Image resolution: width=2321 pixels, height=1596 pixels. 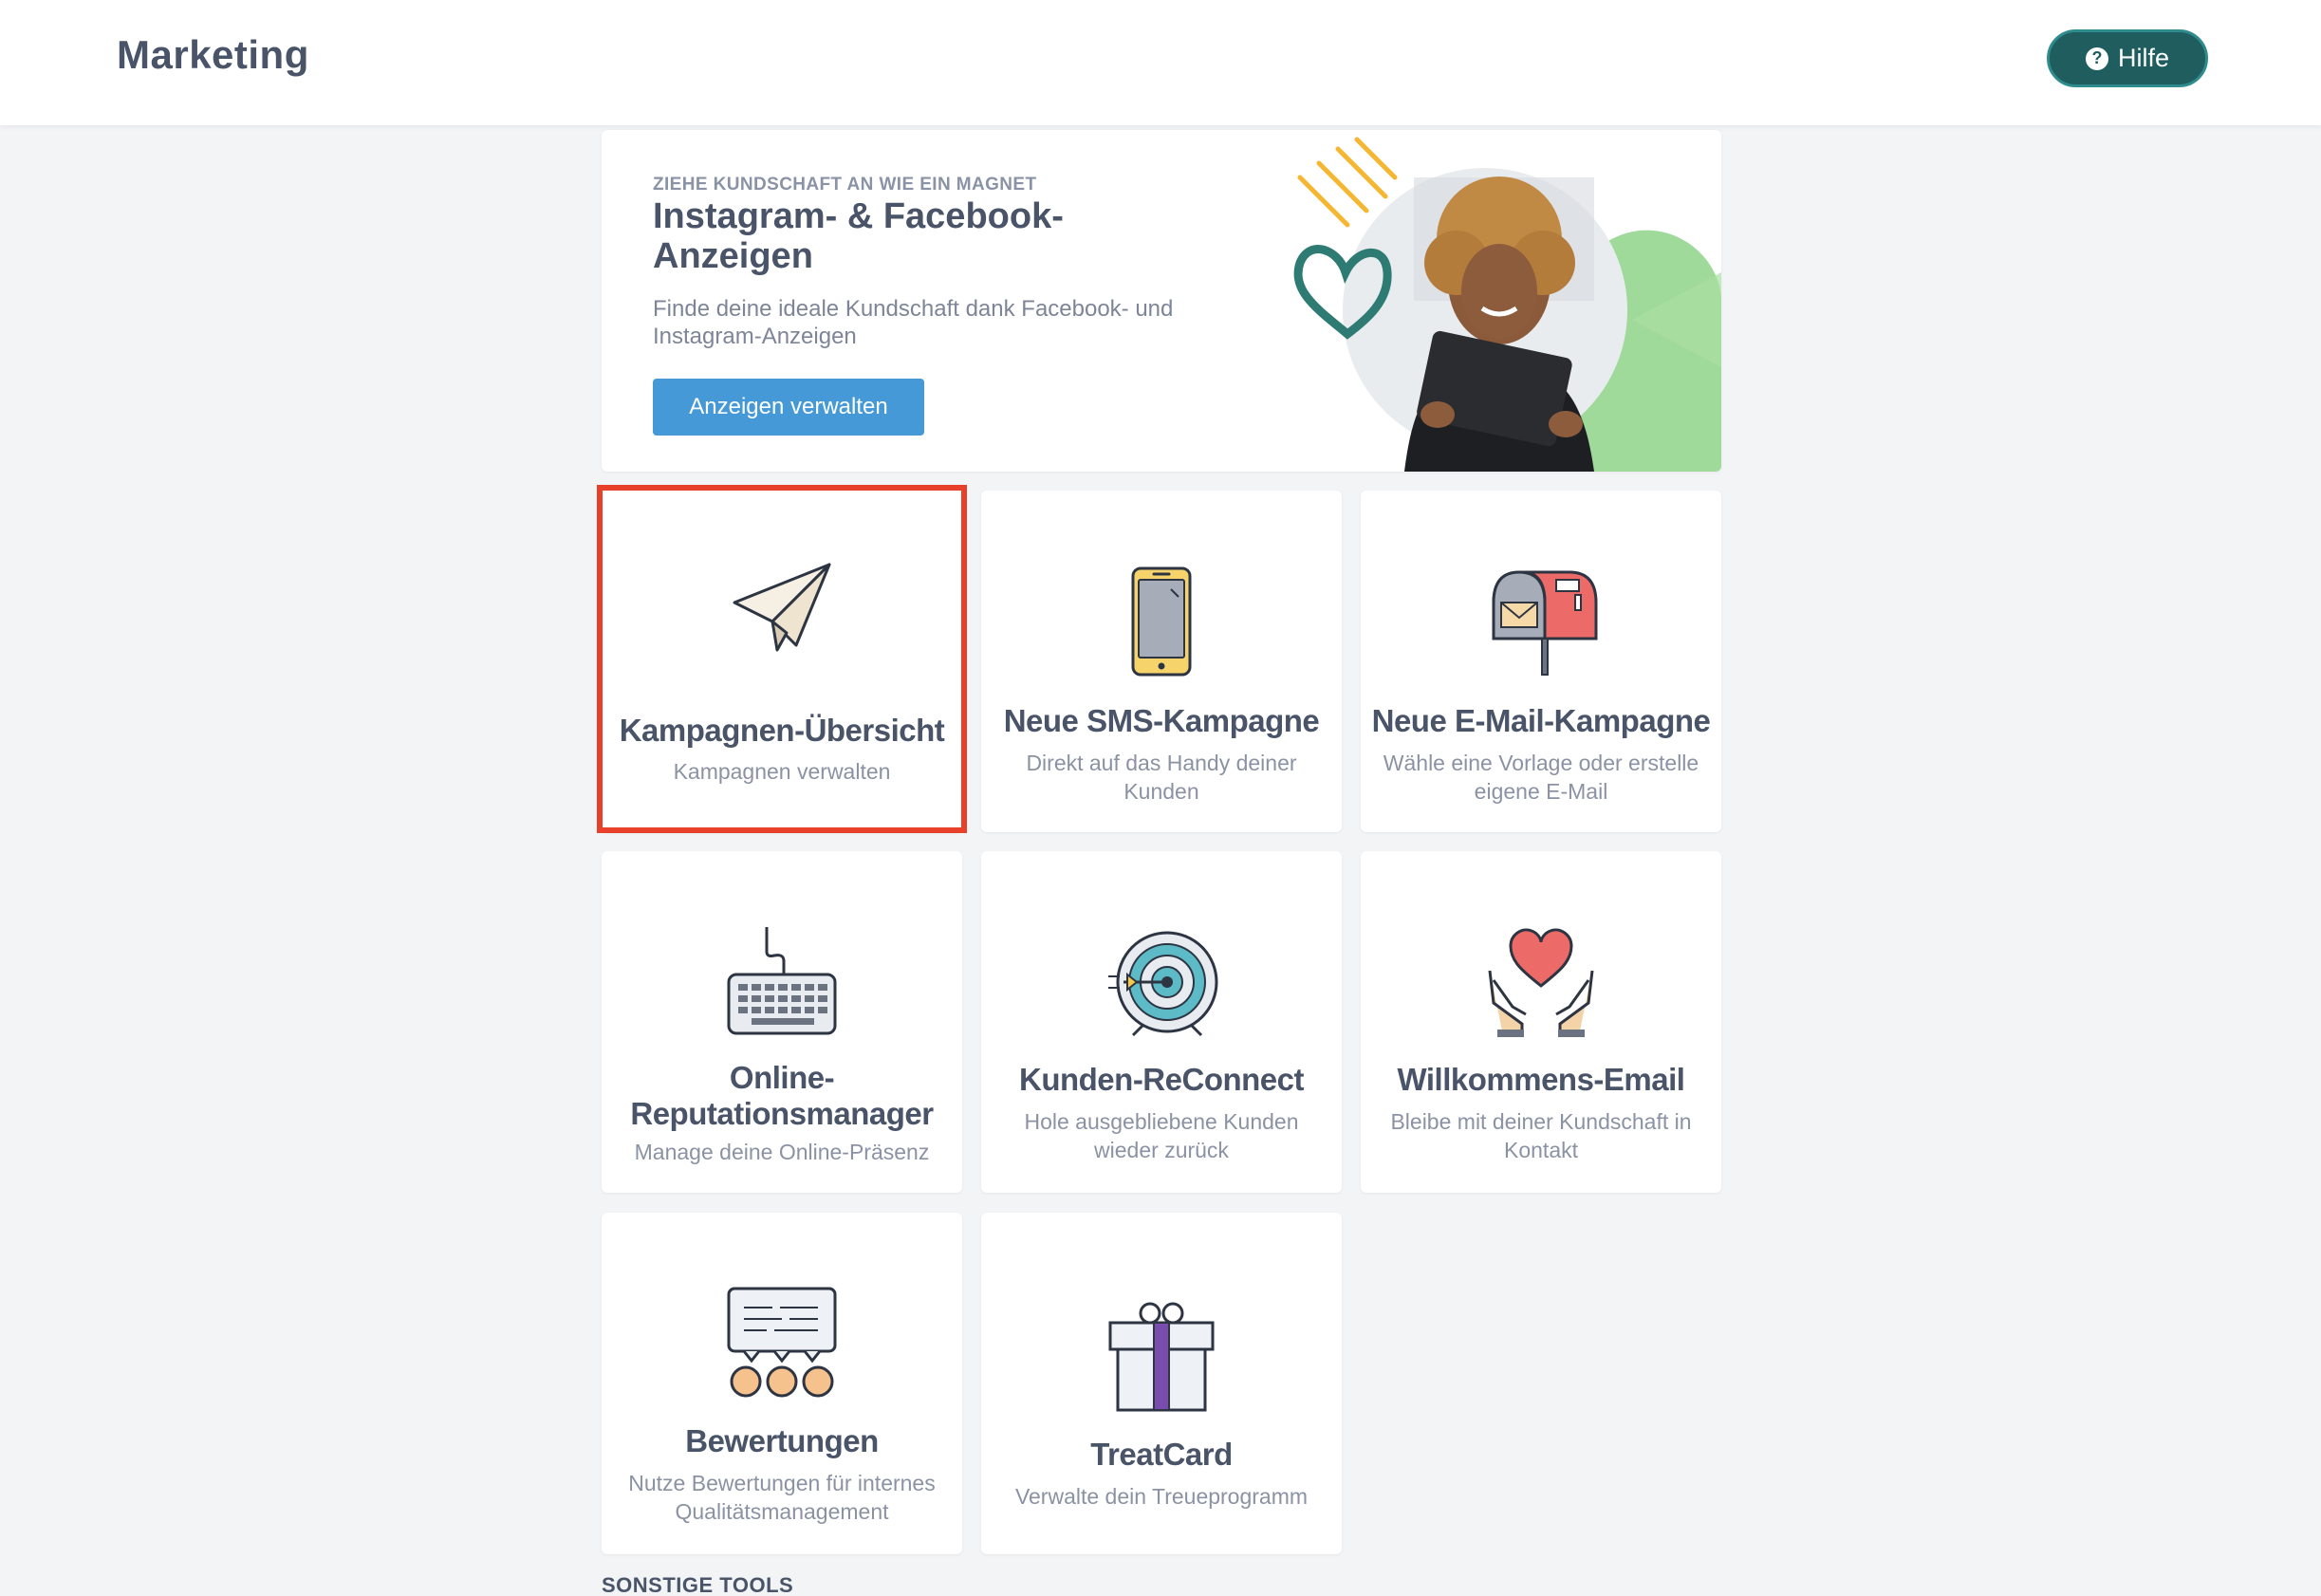 I want to click on help-button: ? Hilfe, so click(x=2127, y=58).